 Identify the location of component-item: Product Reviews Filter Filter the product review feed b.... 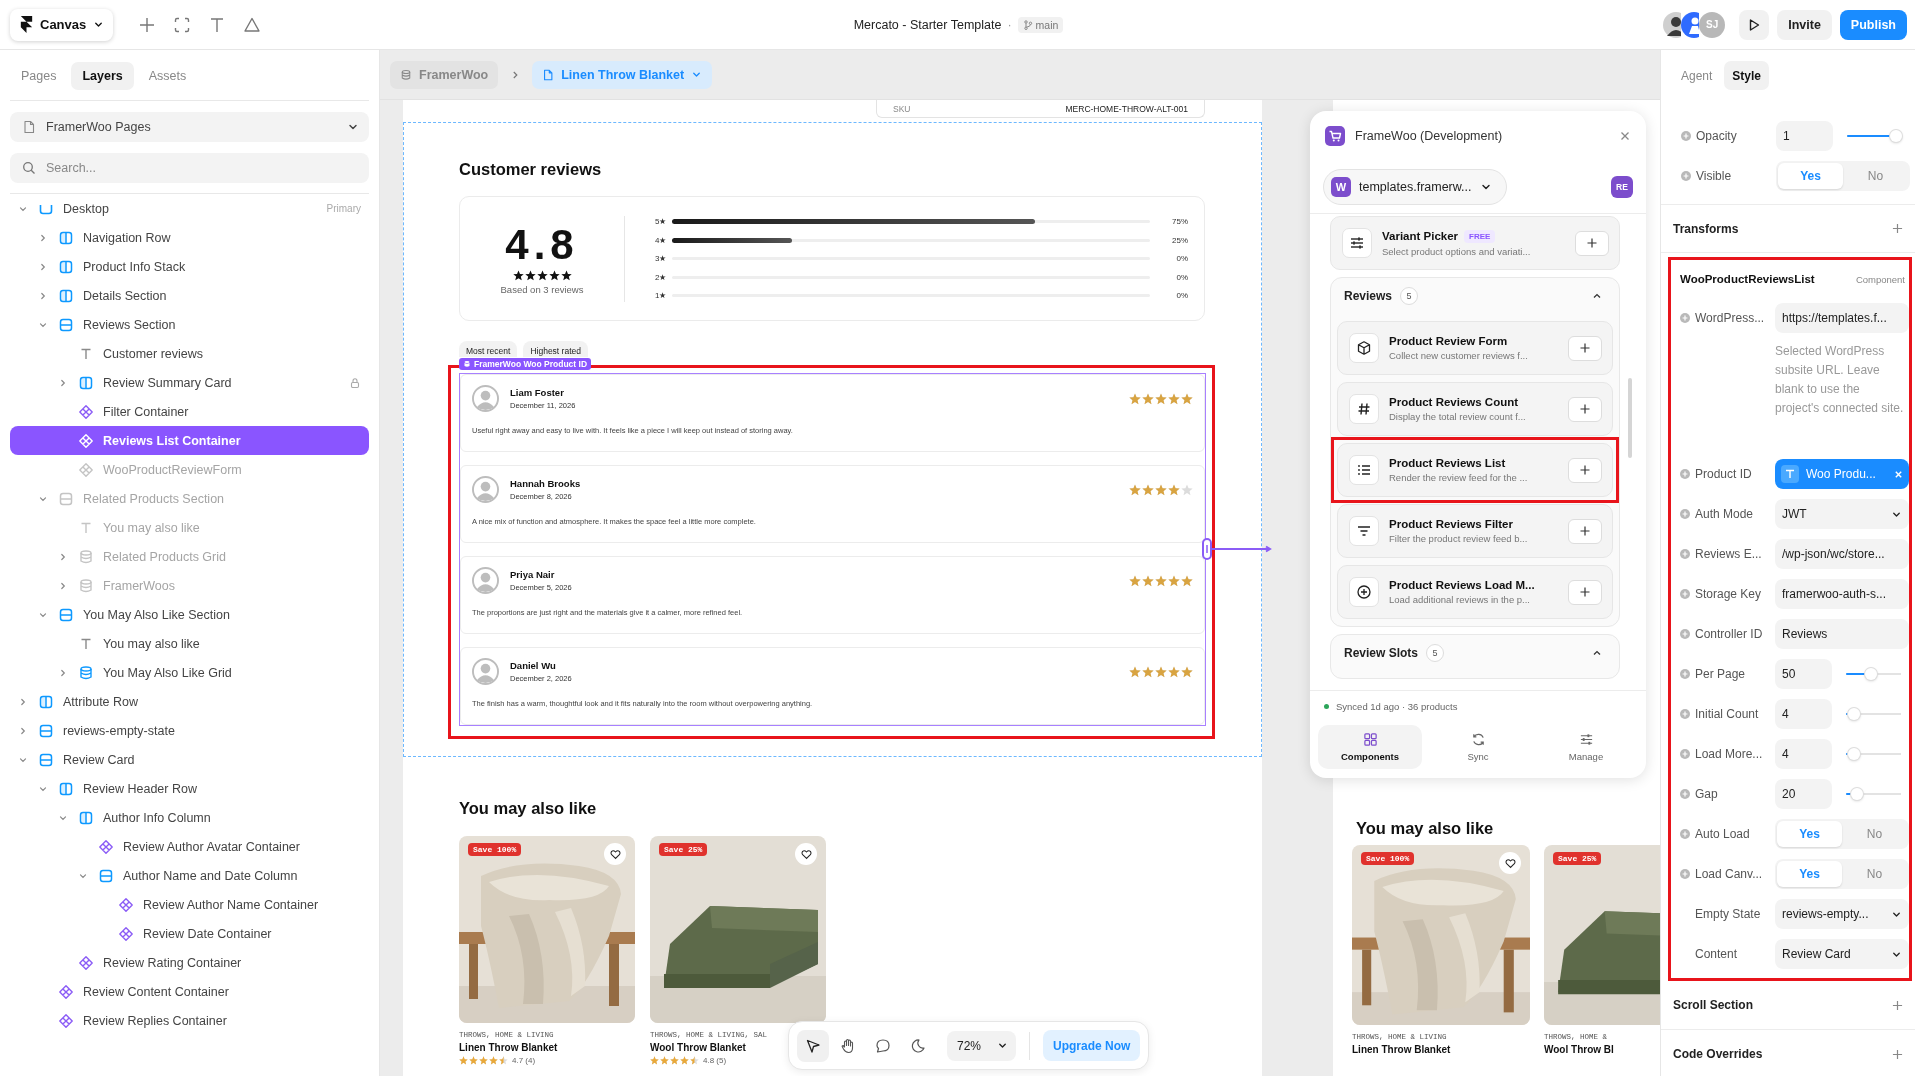
(1475, 531).